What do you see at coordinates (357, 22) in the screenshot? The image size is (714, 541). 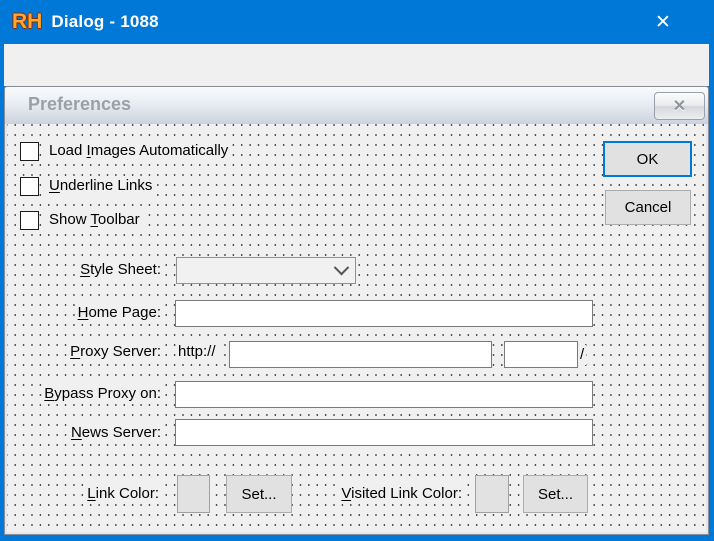 I see `window-titlebar: RH Dialog - 1088 ✕` at bounding box center [357, 22].